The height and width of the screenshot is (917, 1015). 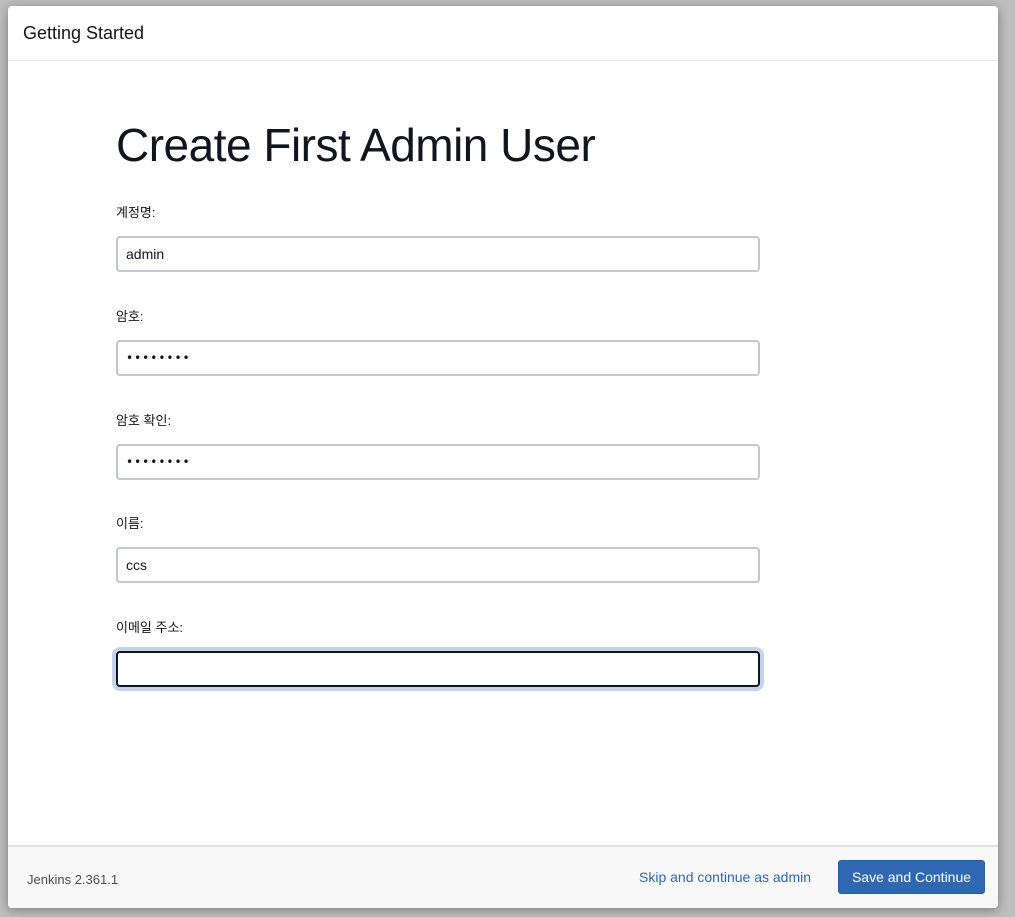 I want to click on email-field, so click(x=438, y=669).